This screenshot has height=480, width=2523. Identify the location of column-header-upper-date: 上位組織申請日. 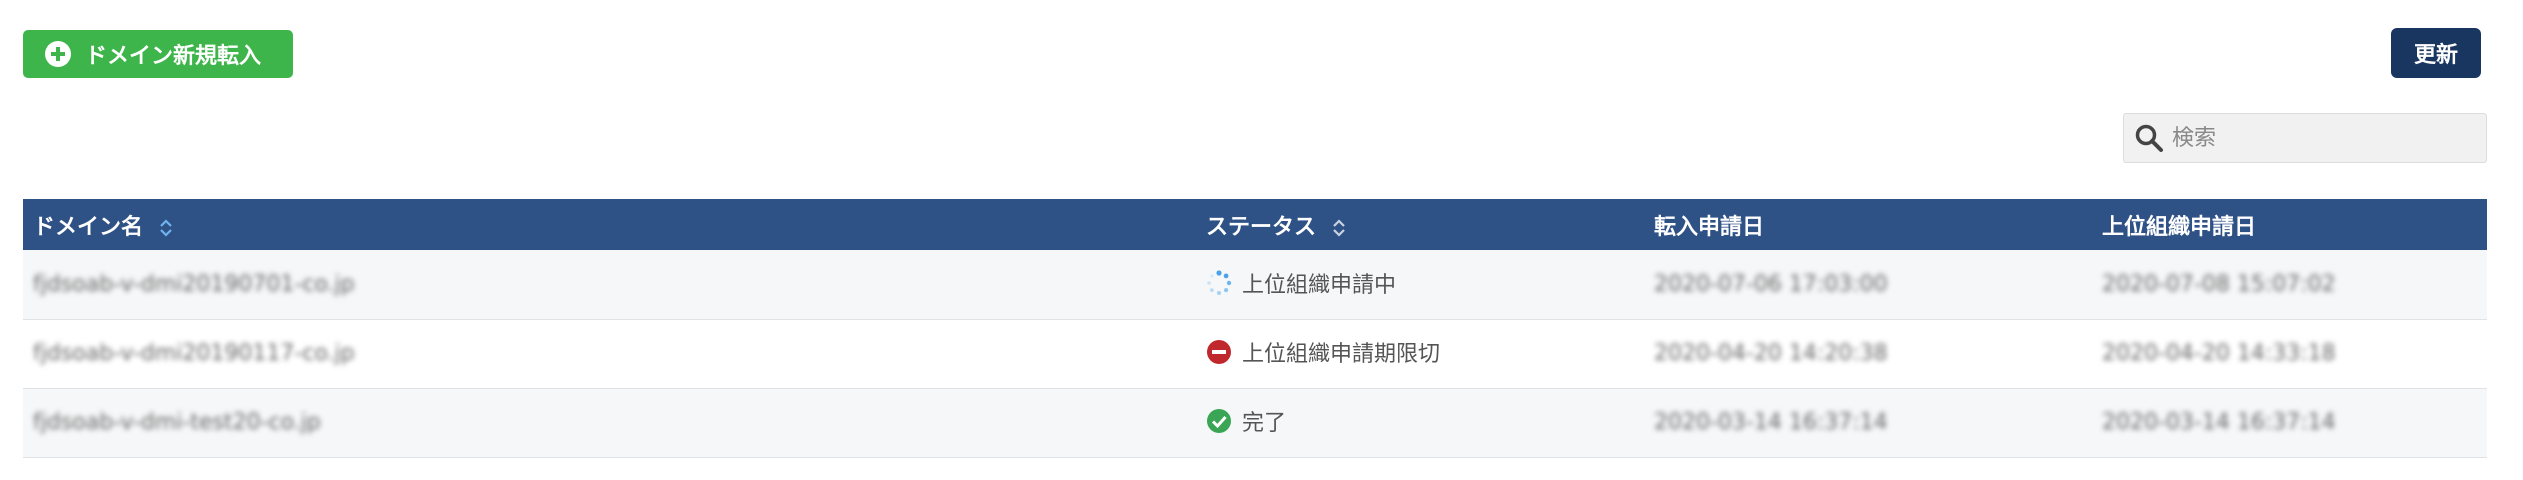
(2179, 227).